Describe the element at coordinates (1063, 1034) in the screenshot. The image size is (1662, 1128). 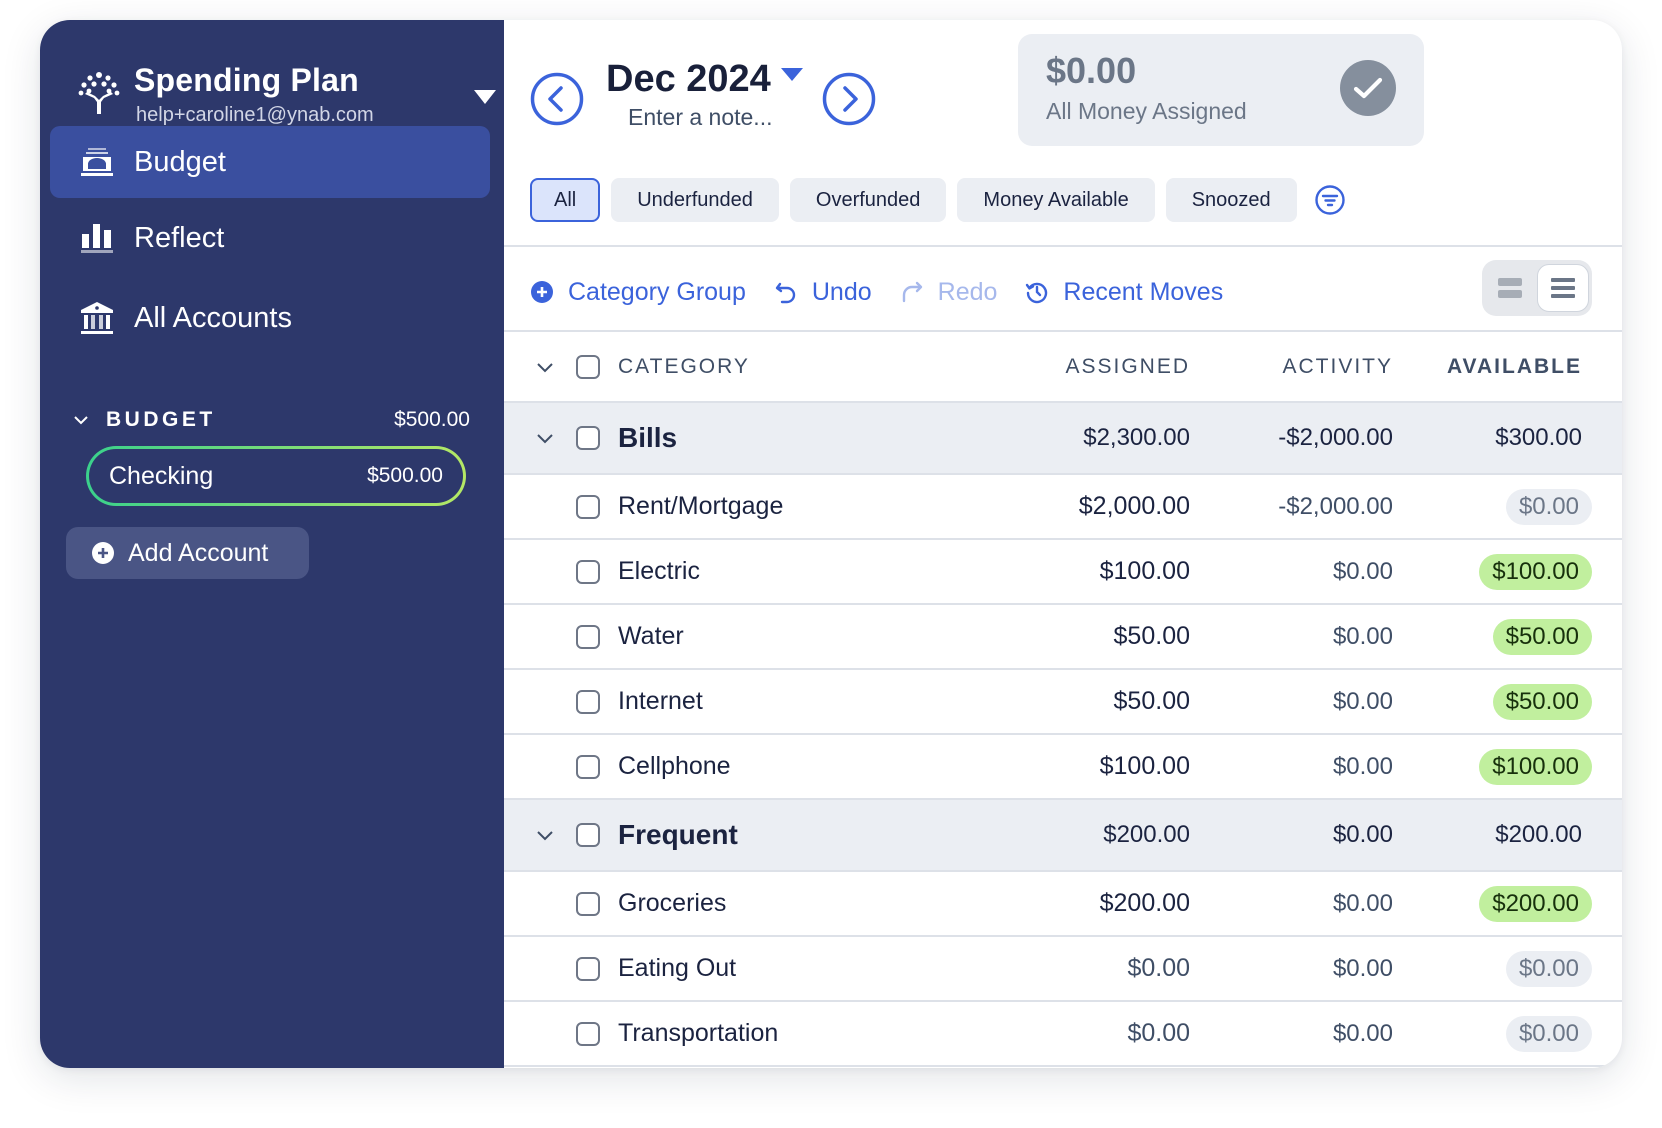
I see `category-row: Transportation $0.00 $0.00 $0.00` at that location.